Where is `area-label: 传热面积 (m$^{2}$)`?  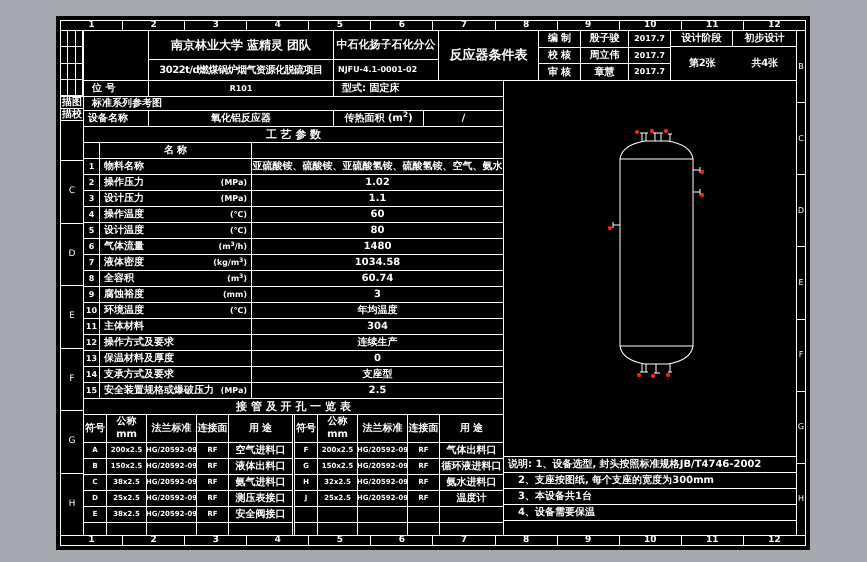
area-label: 传热面积 (m$^{2}$) is located at coordinates (378, 119).